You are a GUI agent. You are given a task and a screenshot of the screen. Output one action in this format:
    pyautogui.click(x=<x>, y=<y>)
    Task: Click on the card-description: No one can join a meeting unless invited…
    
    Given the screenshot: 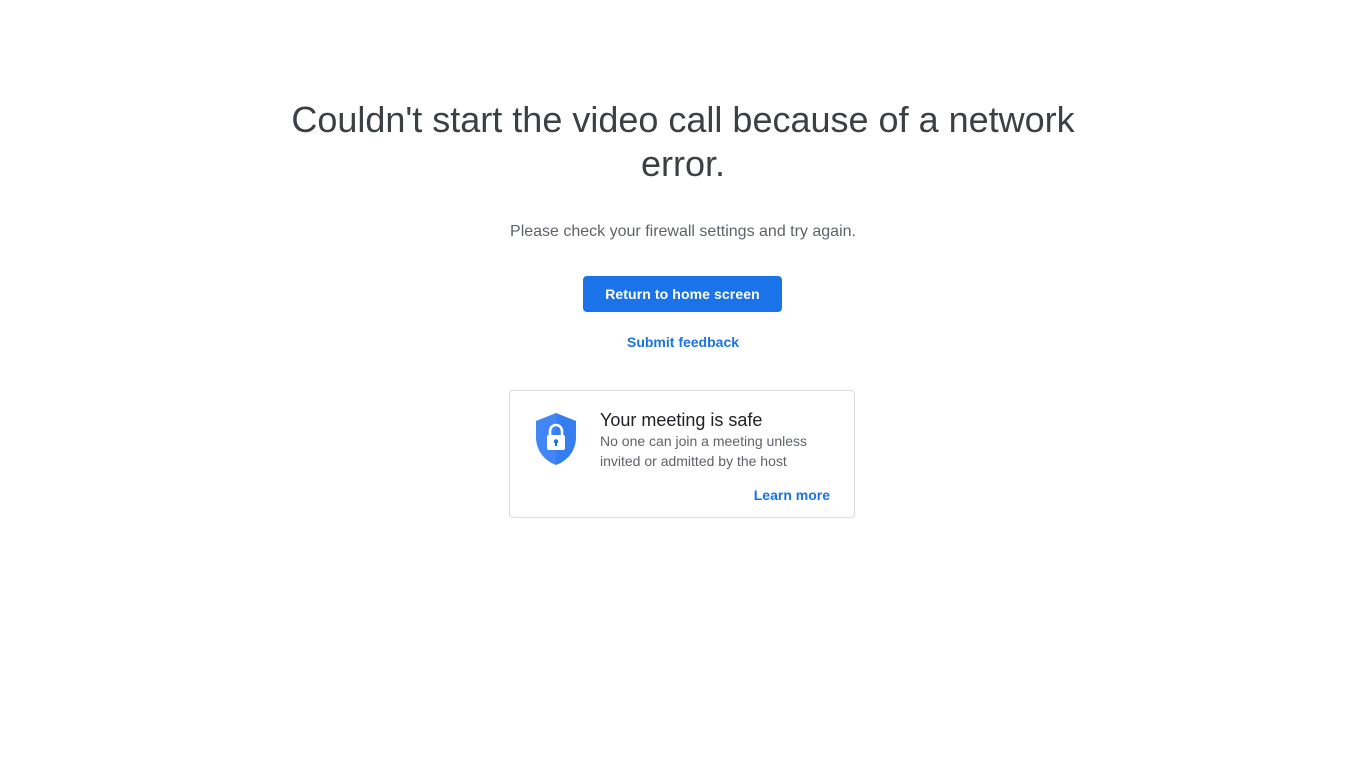 What is the action you would take?
    pyautogui.click(x=704, y=451)
    